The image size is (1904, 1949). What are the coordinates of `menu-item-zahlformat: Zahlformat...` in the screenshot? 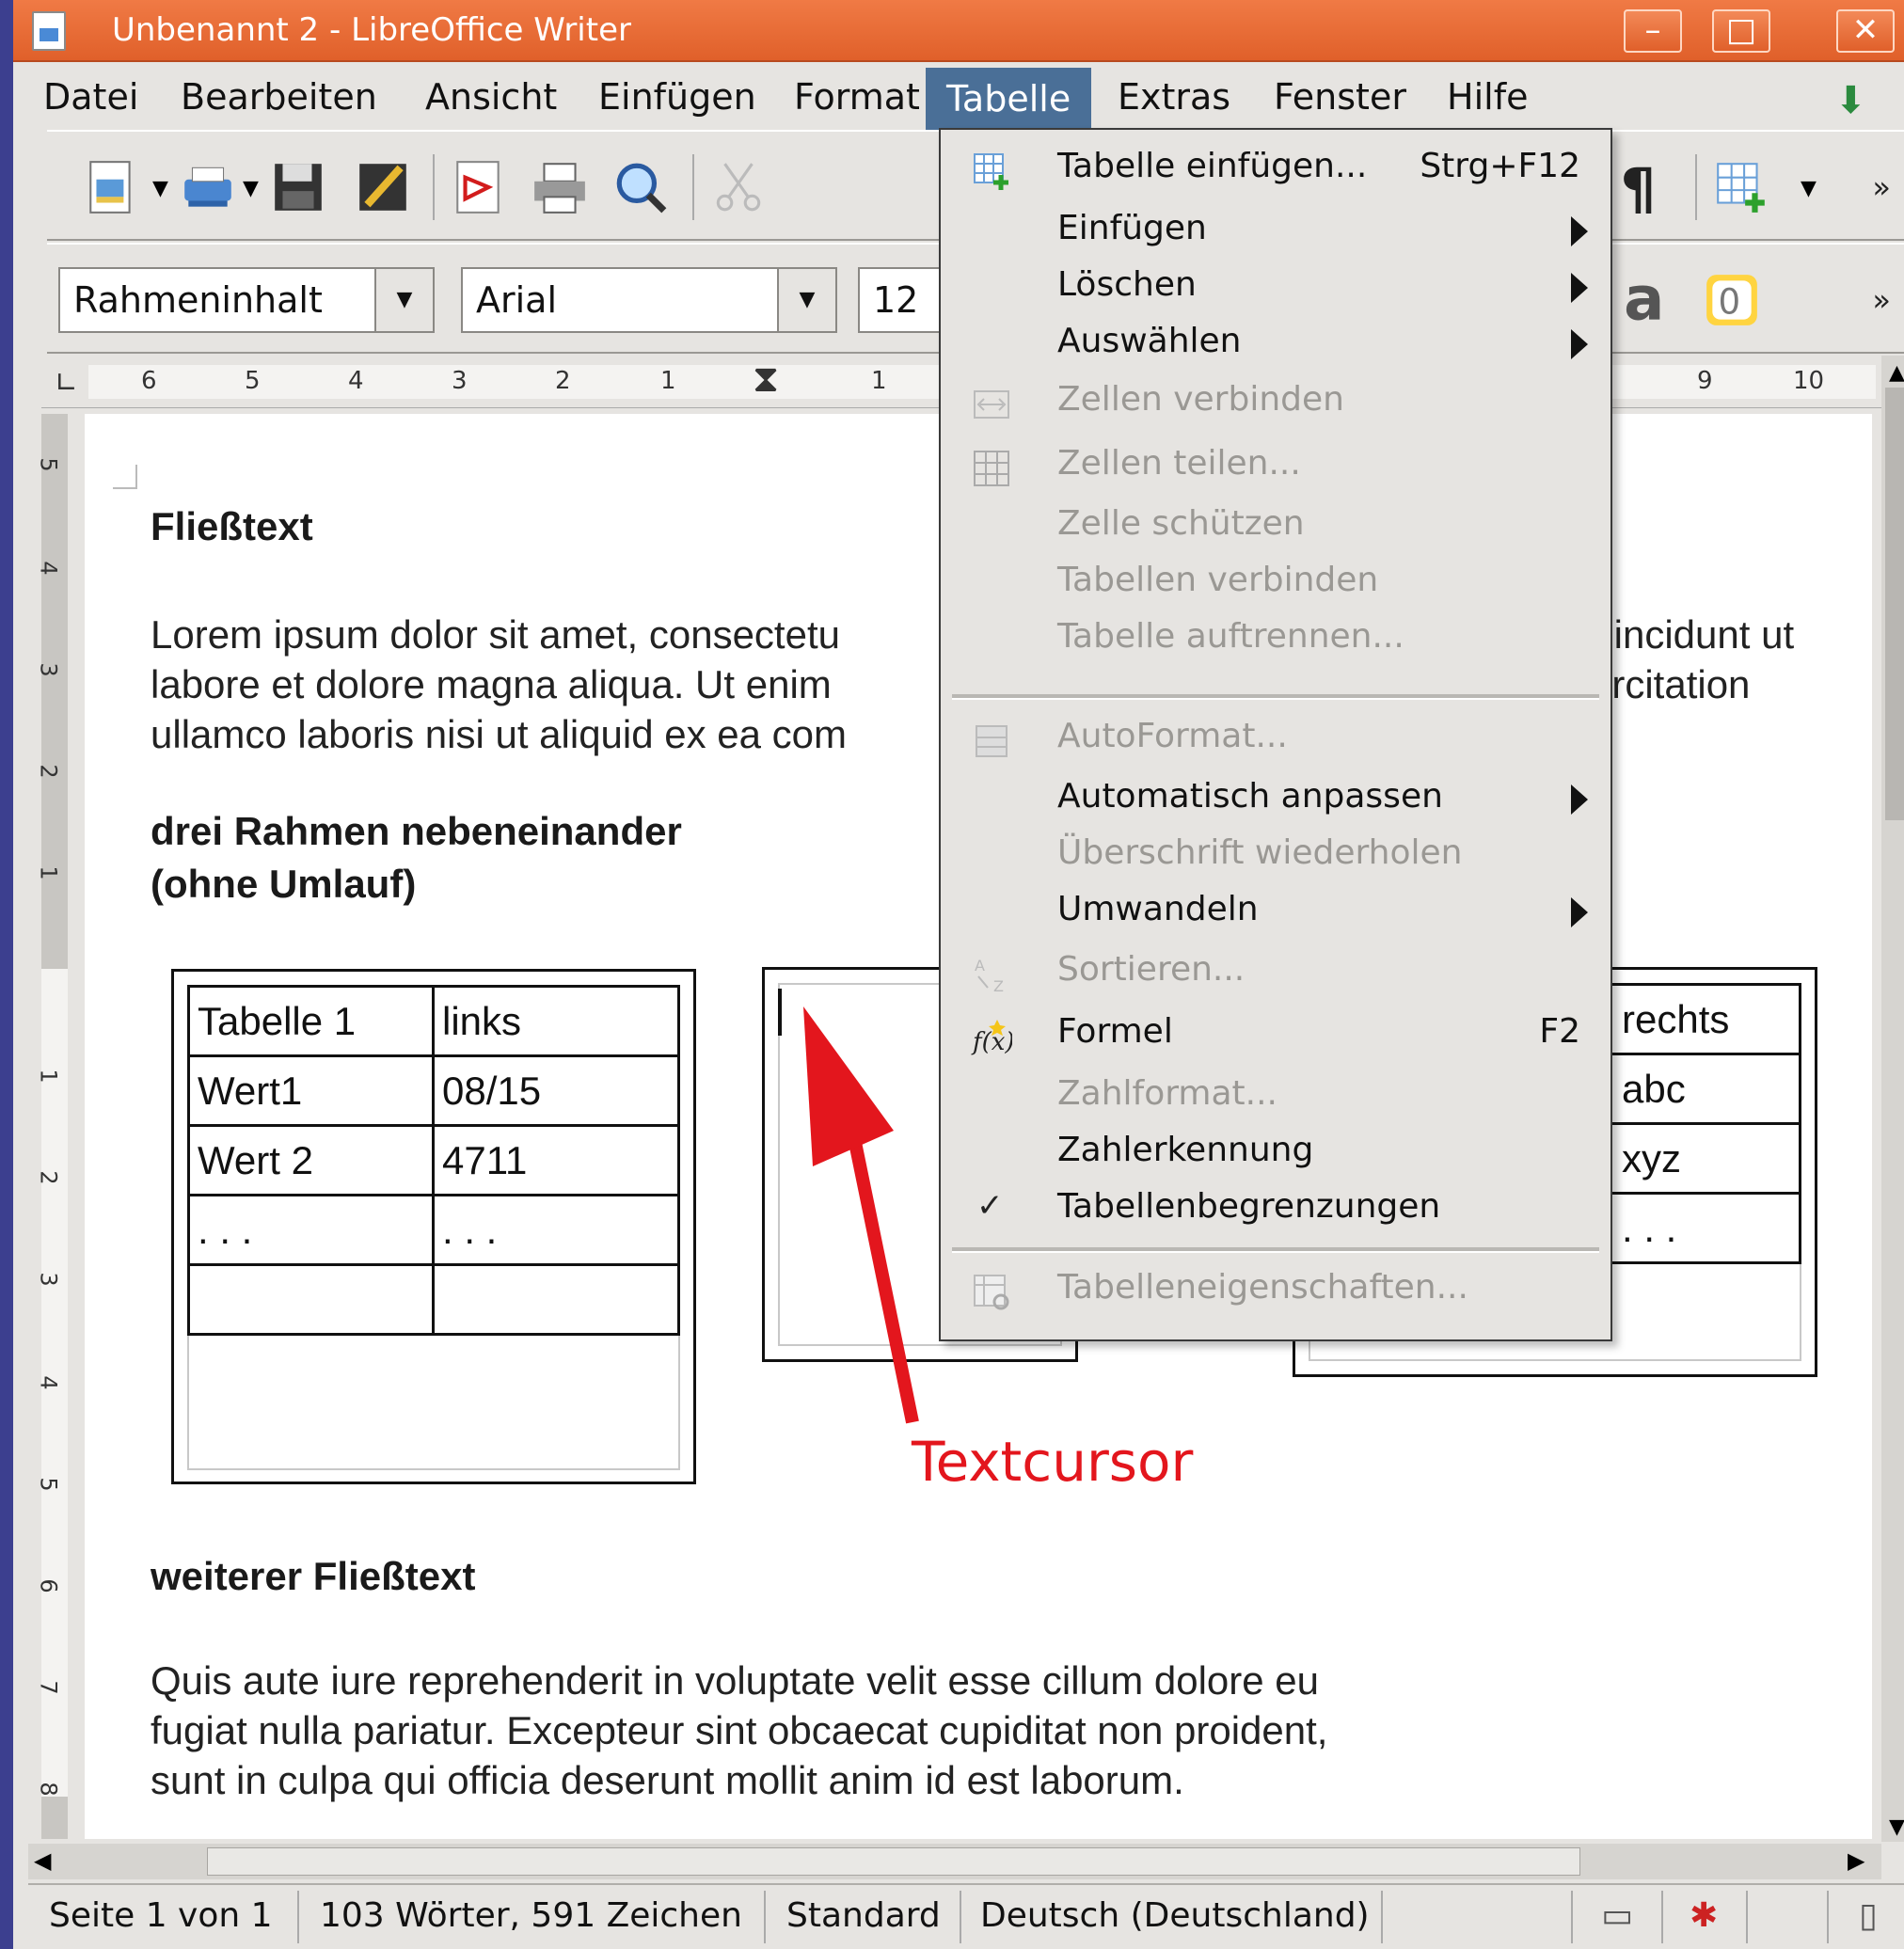 It's located at (1275, 1098).